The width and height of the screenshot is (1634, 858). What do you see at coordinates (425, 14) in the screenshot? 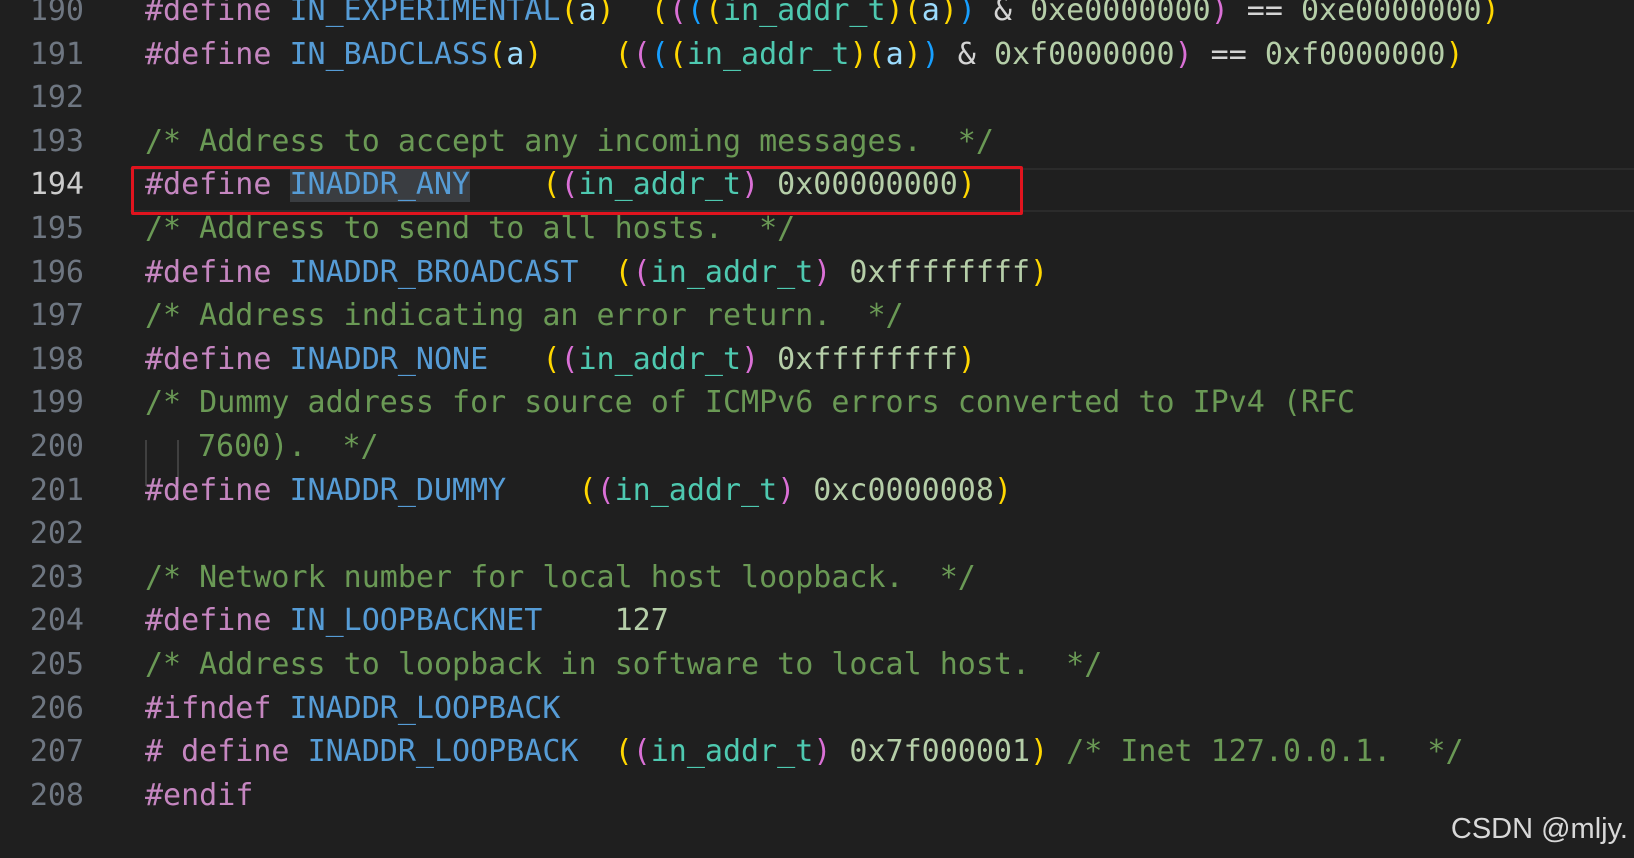
I see `macro-name: IN_EXPERIMENTAL` at bounding box center [425, 14].